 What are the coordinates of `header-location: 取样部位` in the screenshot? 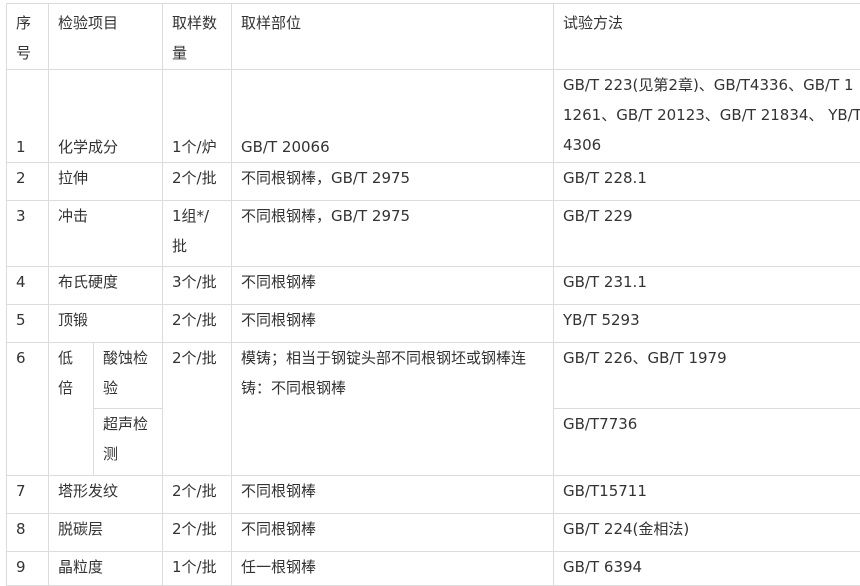 It's located at (393, 37).